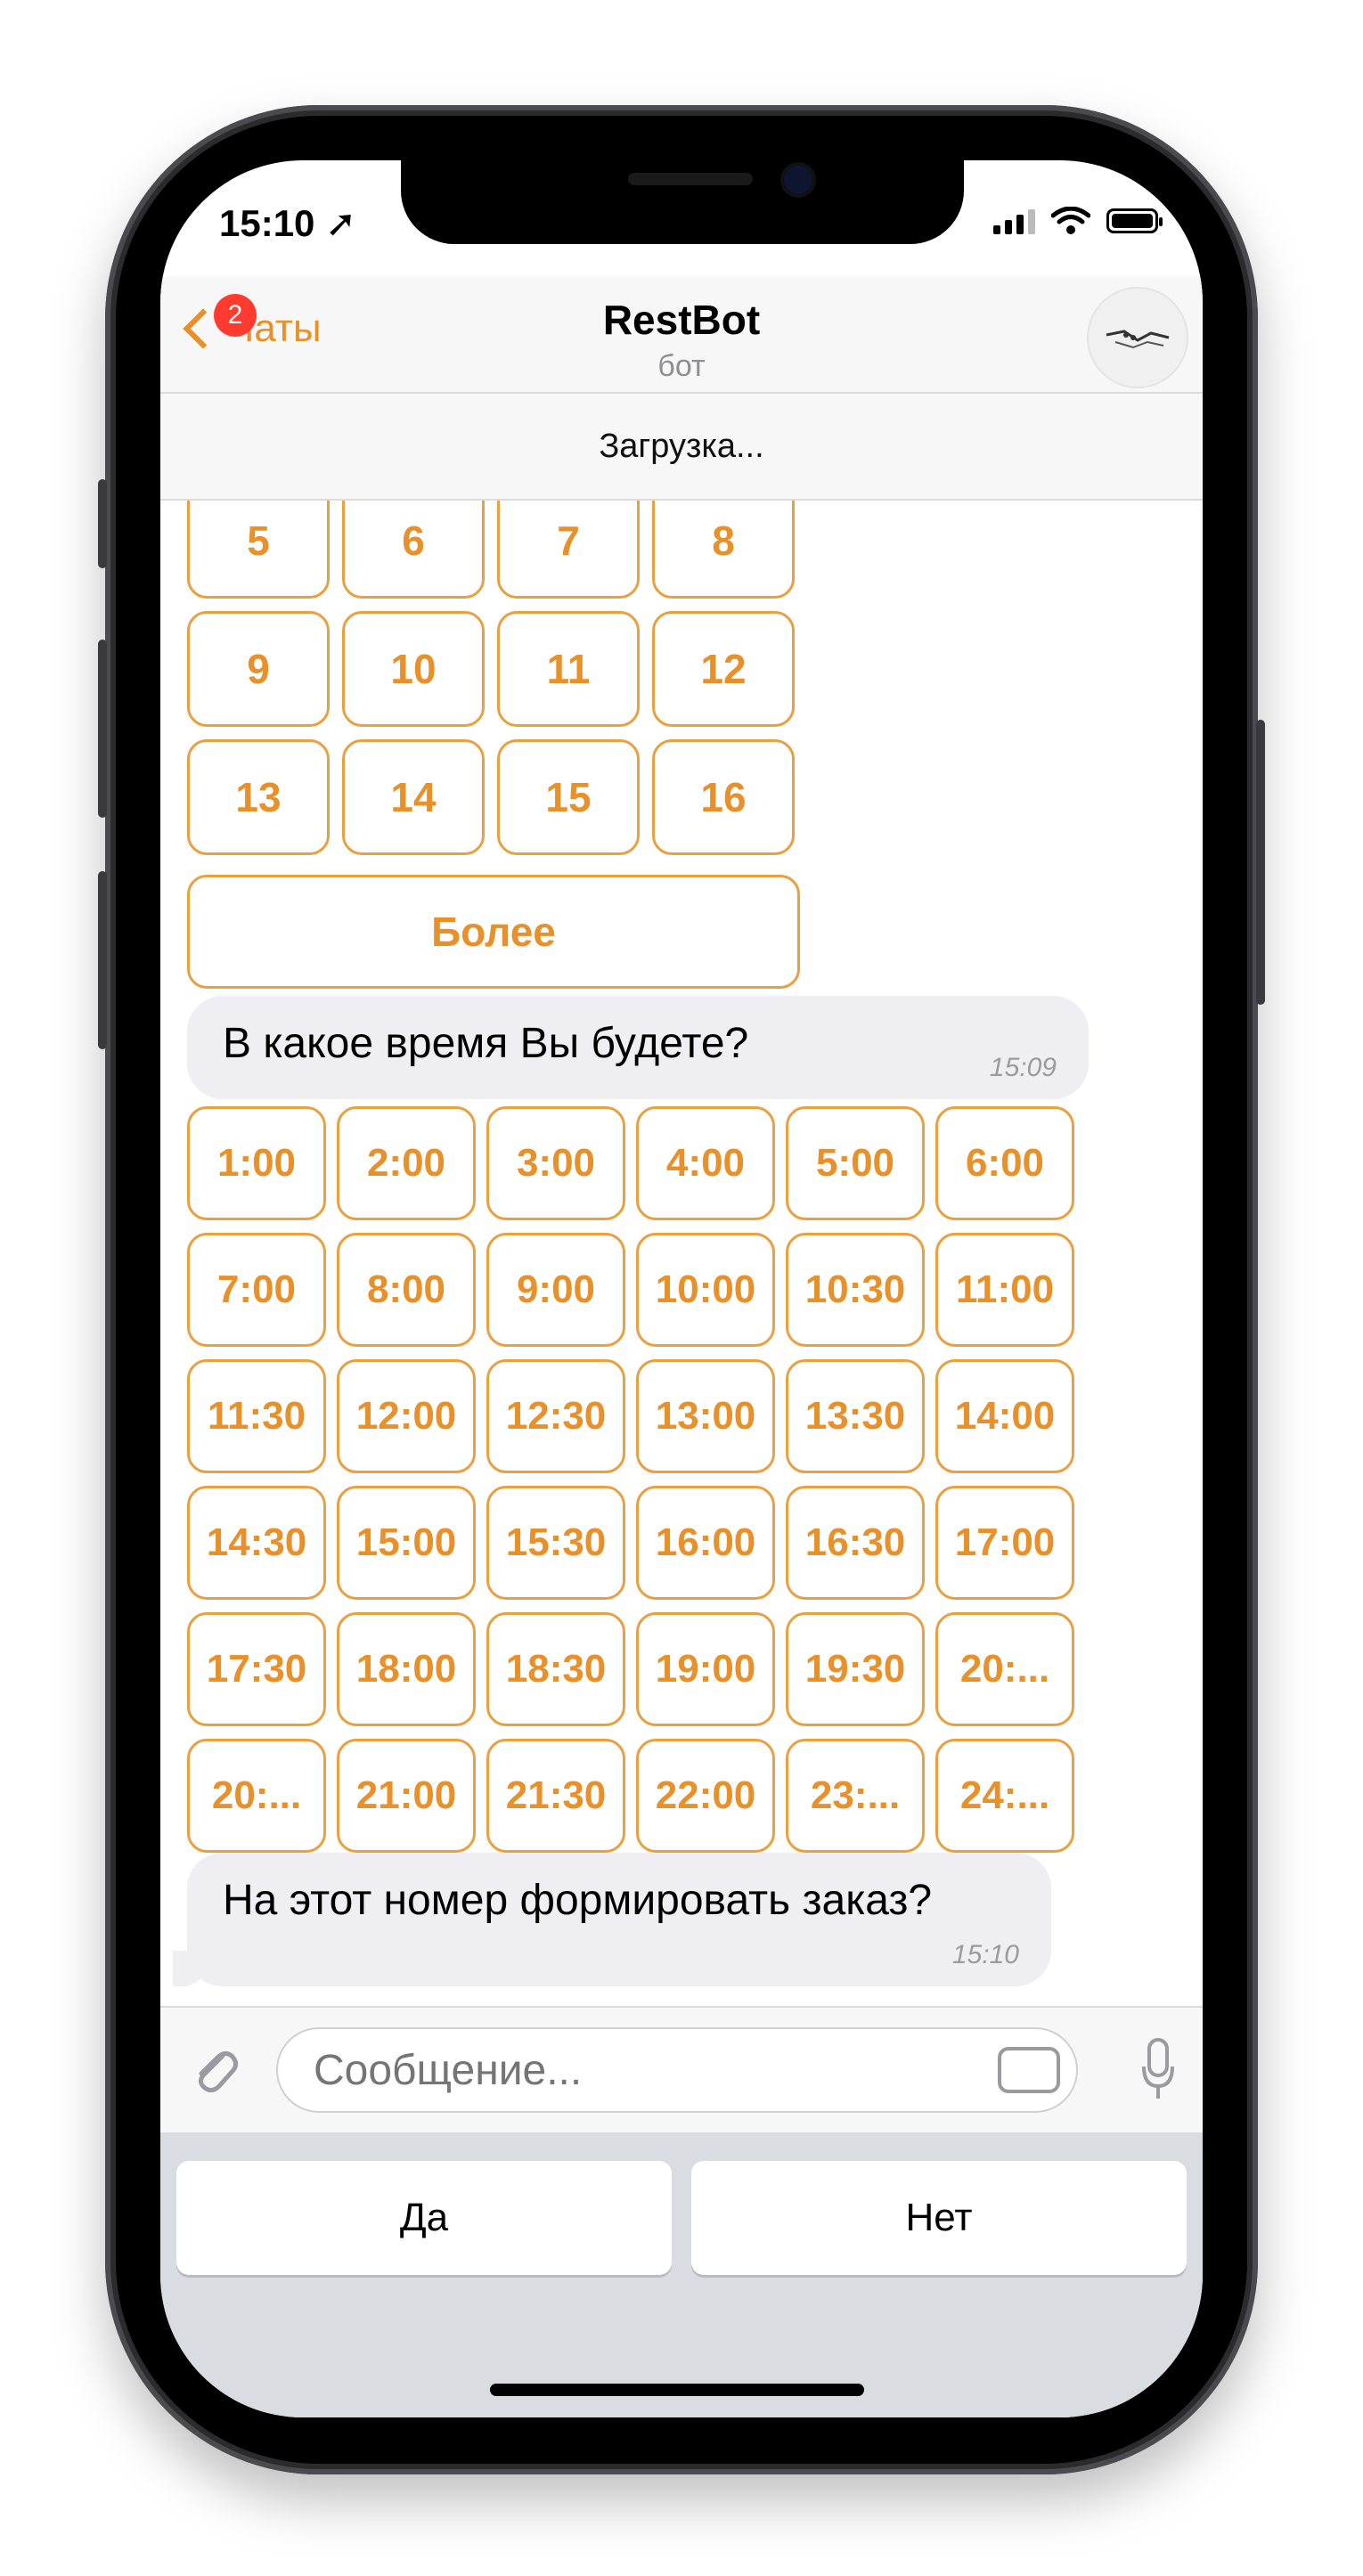 This screenshot has width=1363, height=2576. What do you see at coordinates (1135, 221) in the screenshot?
I see `battery-icon` at bounding box center [1135, 221].